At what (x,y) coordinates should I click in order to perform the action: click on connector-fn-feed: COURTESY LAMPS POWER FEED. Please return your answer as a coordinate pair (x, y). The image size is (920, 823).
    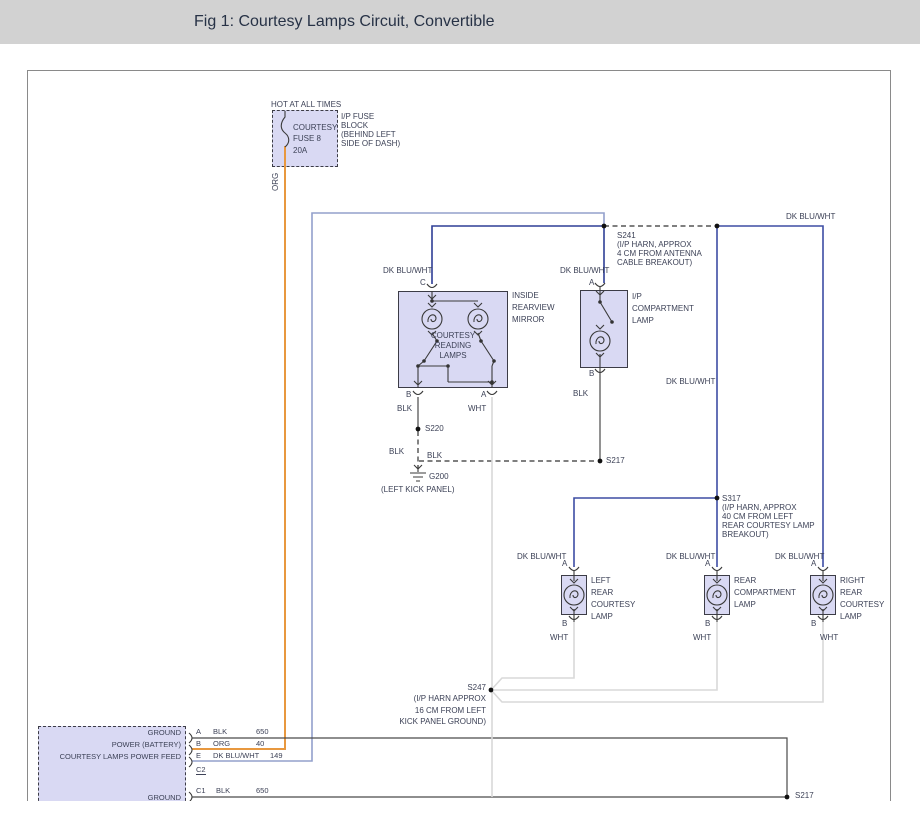
    Looking at the image, I should click on (120, 756).